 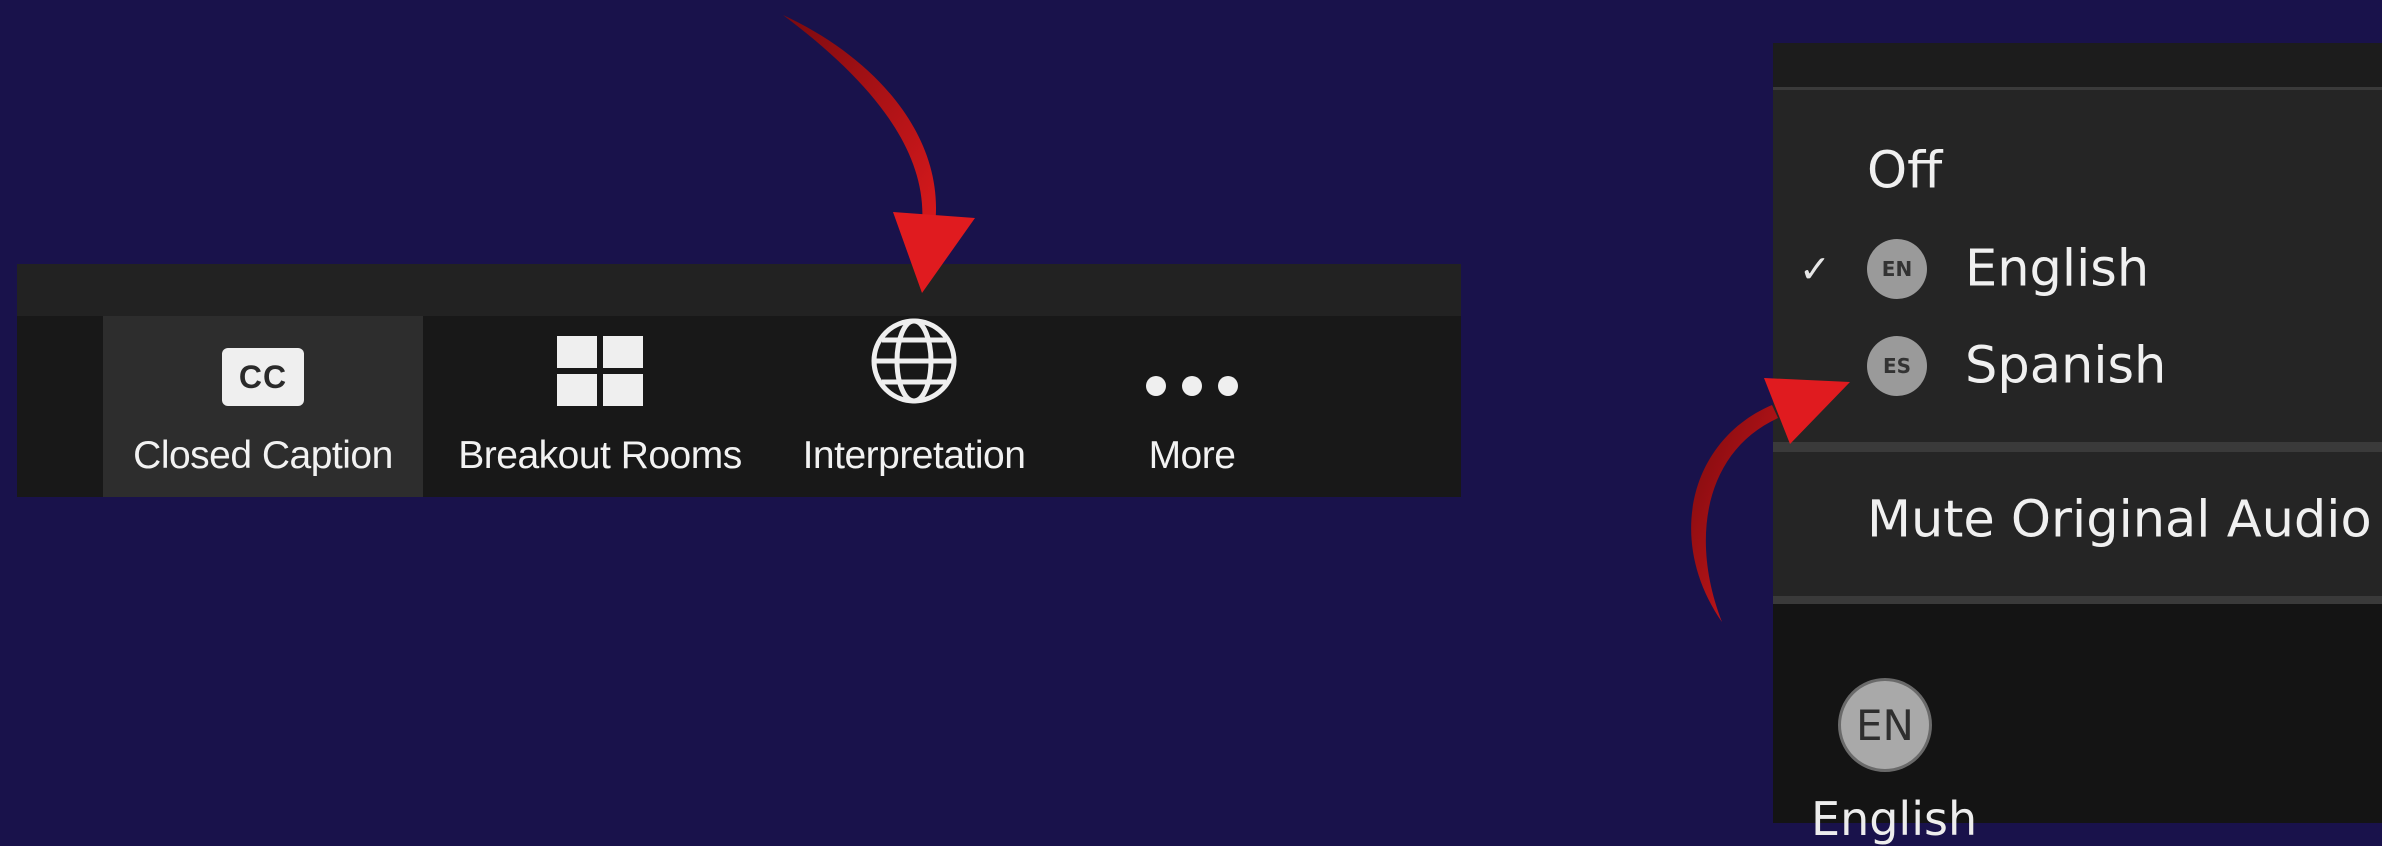 What do you see at coordinates (2119, 520) in the screenshot?
I see `mute-original-audio-label: Mute Original Audio` at bounding box center [2119, 520].